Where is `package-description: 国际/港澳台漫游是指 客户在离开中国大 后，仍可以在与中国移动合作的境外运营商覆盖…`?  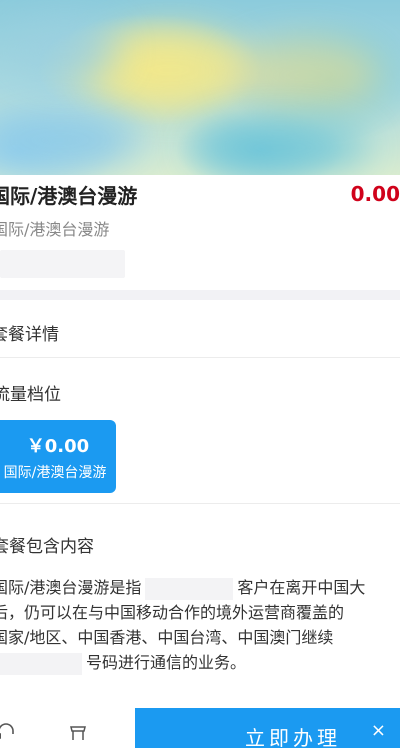 package-description: 国际/港澳台漫游是指 客户在离开中国大 后，仍可以在与中国移动合作的境外运营商覆盖… is located at coordinates (200, 625).